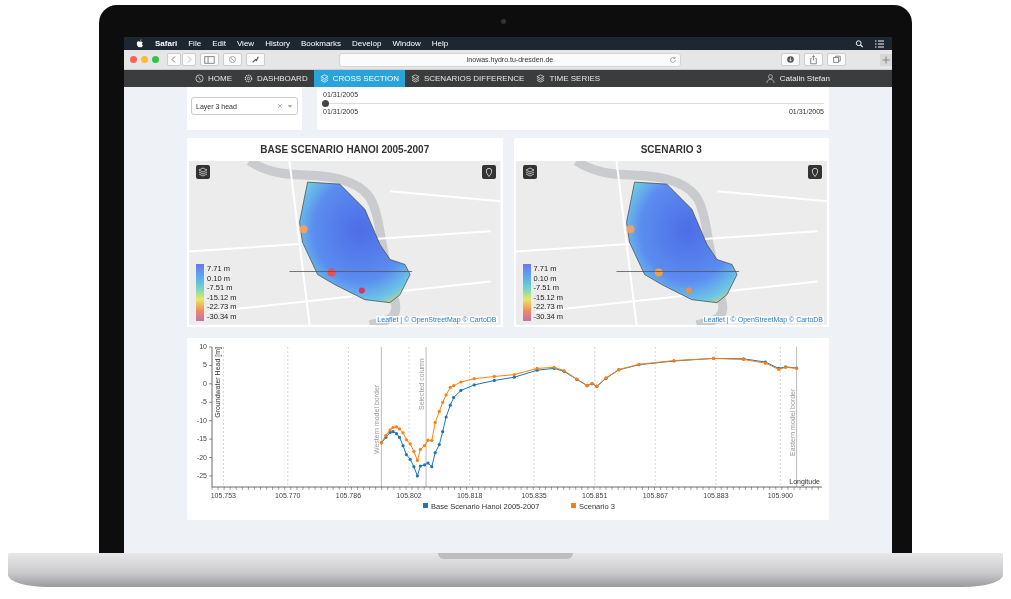 The height and width of the screenshot is (599, 1011). I want to click on download-button, so click(790, 59).